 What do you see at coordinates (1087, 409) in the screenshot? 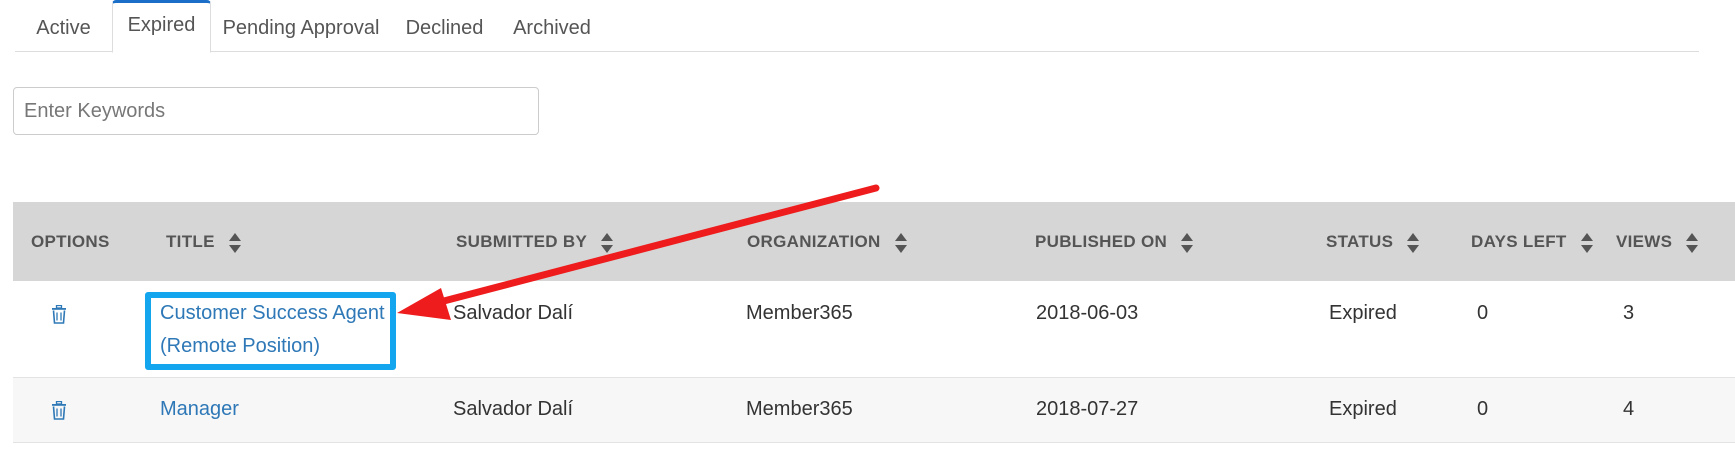
I see `published-on-cell: 2018-07-27` at bounding box center [1087, 409].